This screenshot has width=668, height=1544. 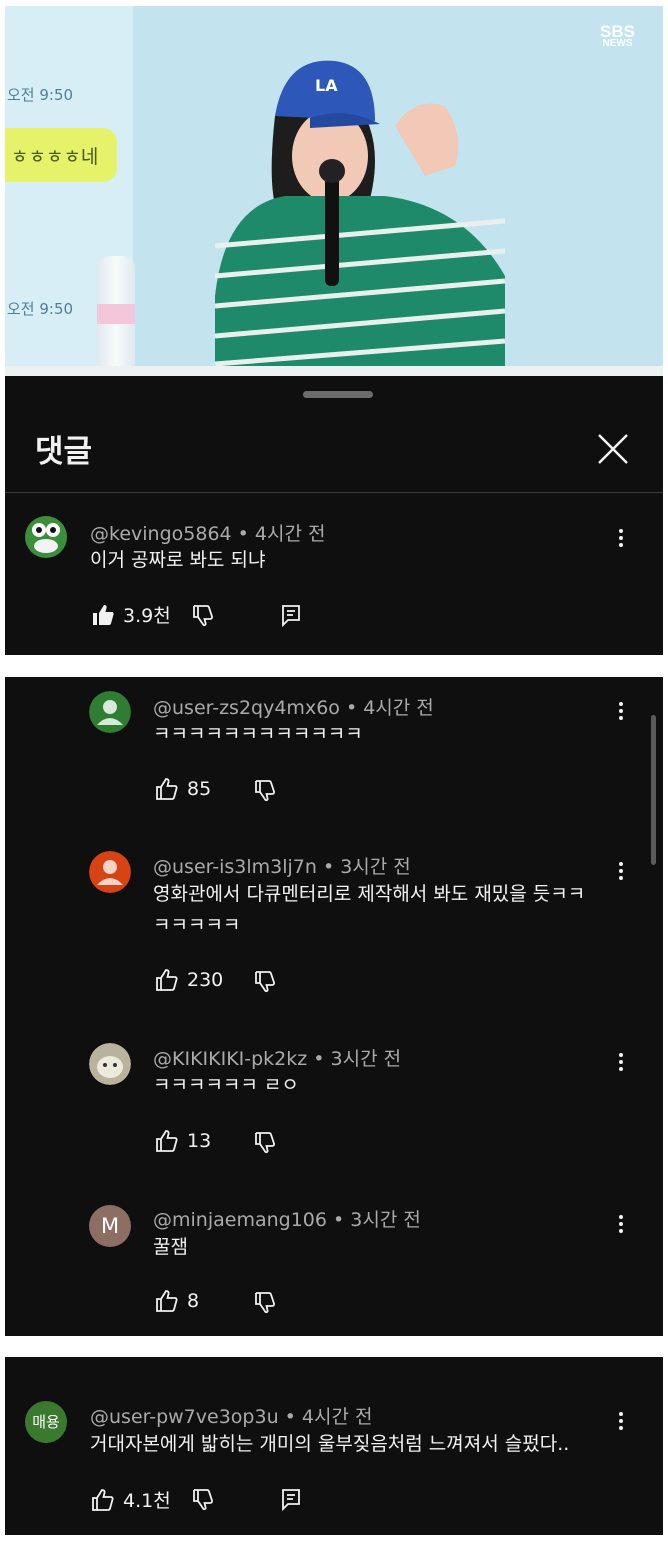 I want to click on like-button: 230, so click(x=189, y=980).